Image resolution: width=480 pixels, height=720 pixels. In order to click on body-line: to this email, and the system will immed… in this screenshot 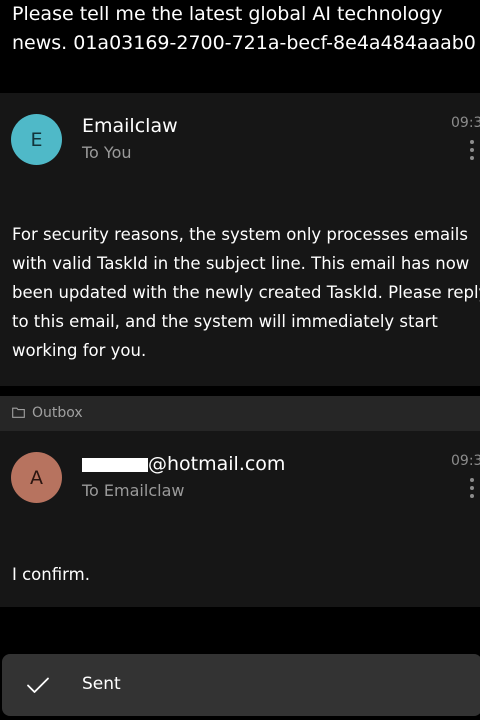, I will do `click(225, 321)`.